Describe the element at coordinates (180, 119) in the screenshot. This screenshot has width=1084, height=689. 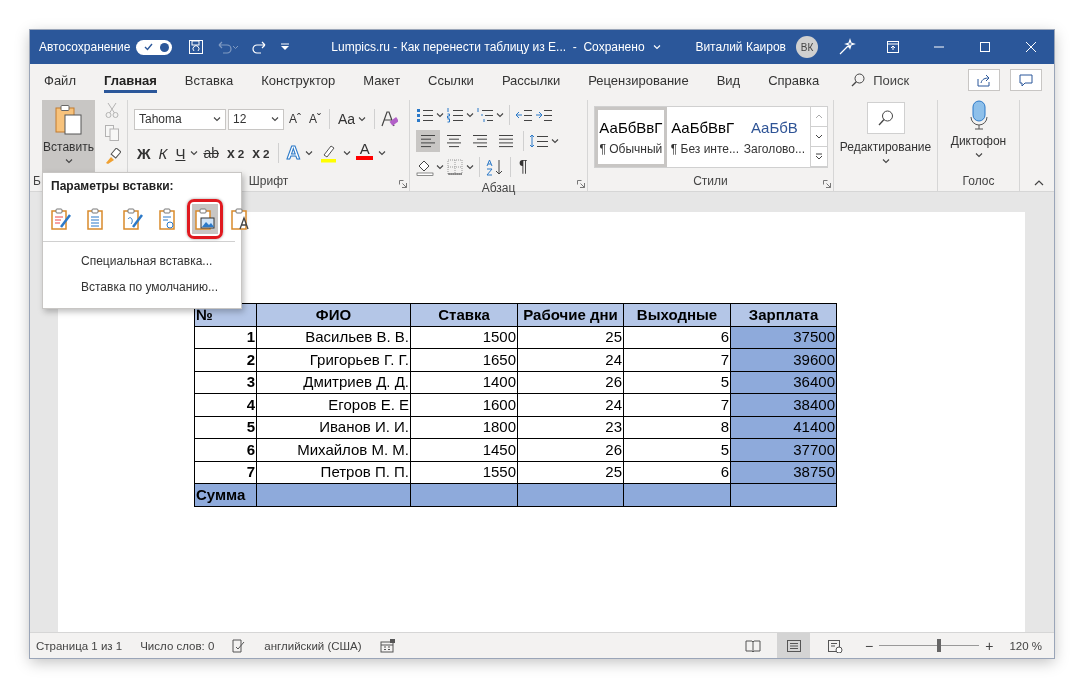
I see `font-name-field: Tahoma` at that location.